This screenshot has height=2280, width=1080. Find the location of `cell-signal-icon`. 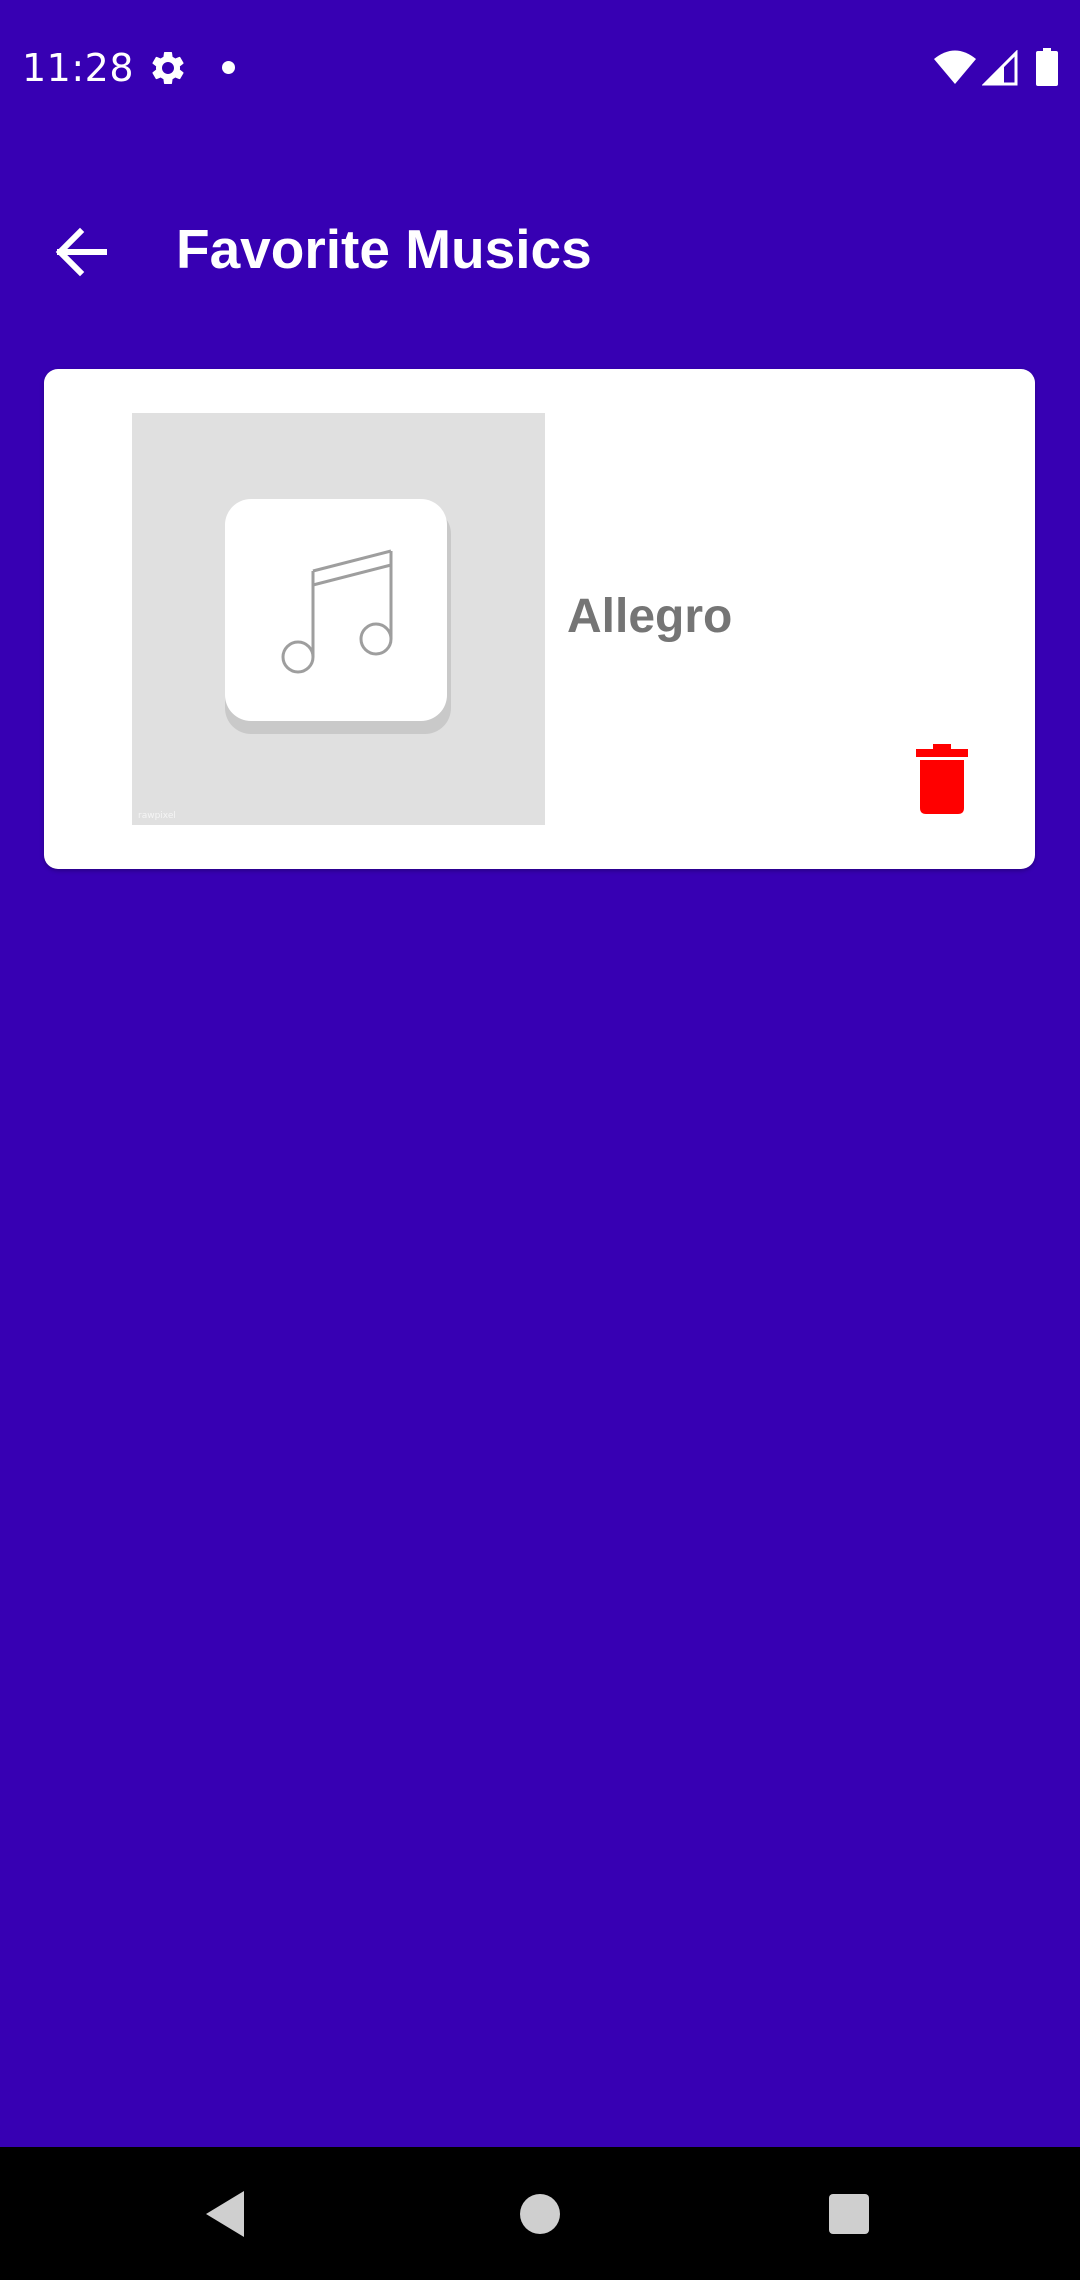

cell-signal-icon is located at coordinates (999, 67).